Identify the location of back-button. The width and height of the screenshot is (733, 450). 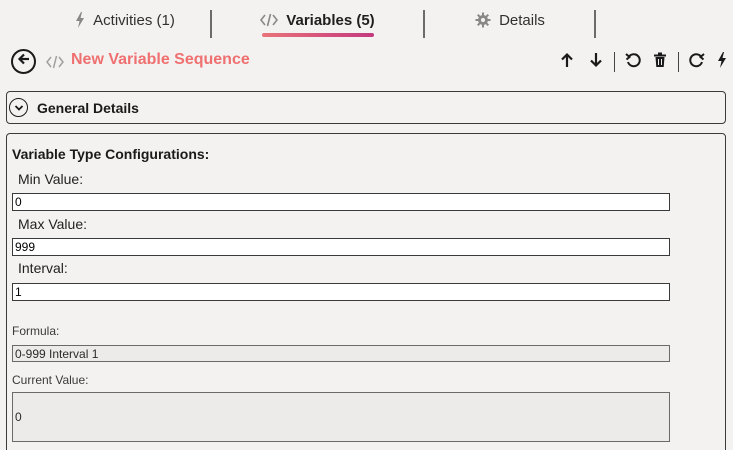
(23, 61).